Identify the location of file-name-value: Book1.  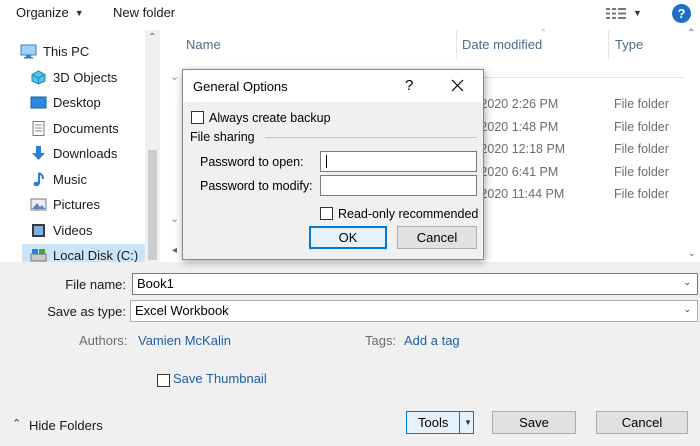
(155, 283).